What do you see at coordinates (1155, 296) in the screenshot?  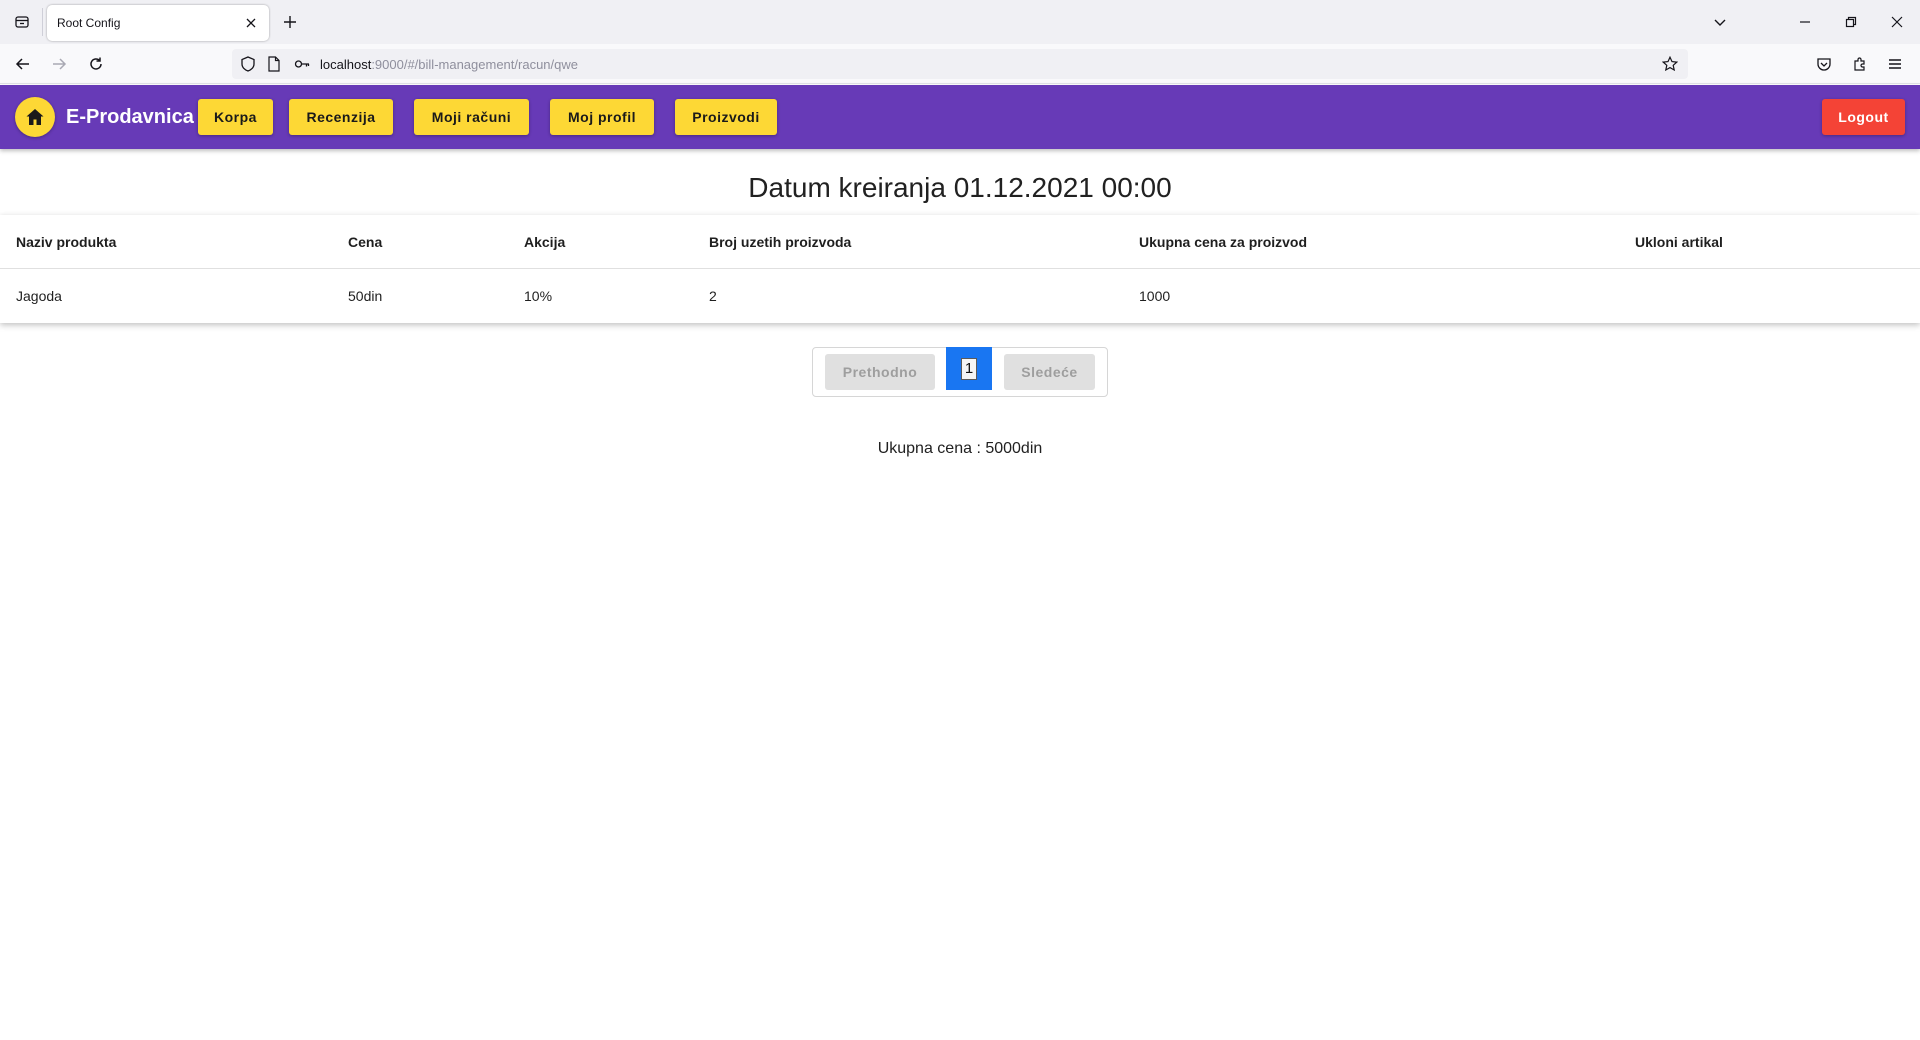 I see `total-price-cell: 1000` at bounding box center [1155, 296].